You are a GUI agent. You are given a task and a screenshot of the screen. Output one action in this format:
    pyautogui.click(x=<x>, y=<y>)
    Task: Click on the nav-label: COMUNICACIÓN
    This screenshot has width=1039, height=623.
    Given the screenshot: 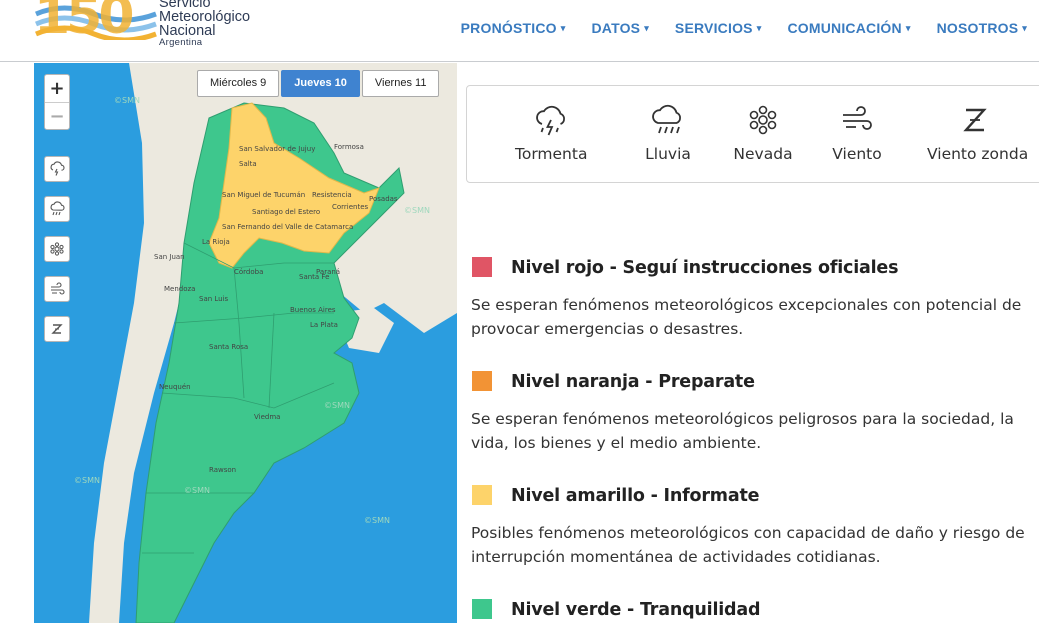 What is the action you would take?
    pyautogui.click(x=844, y=28)
    